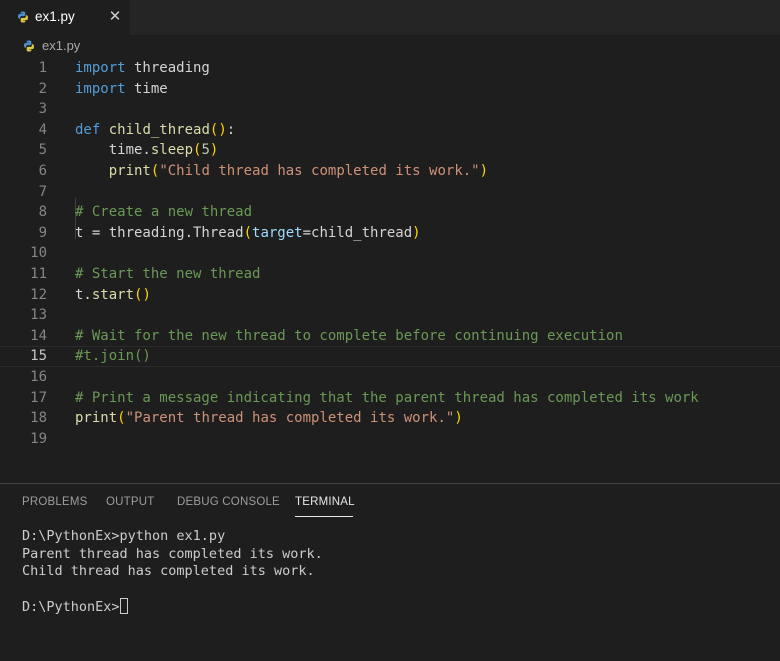  Describe the element at coordinates (390, 109) in the screenshot. I see `code-line: 3` at that location.